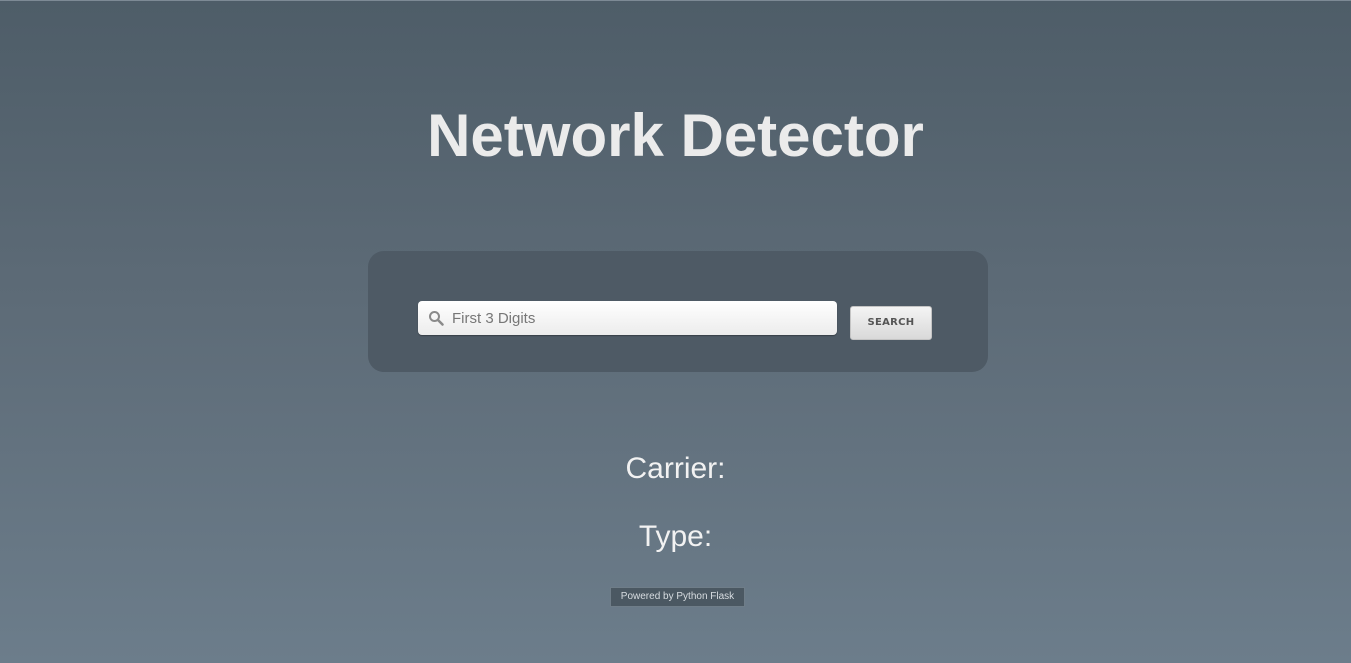 The height and width of the screenshot is (663, 1351). I want to click on type-label: Type:, so click(675, 536).